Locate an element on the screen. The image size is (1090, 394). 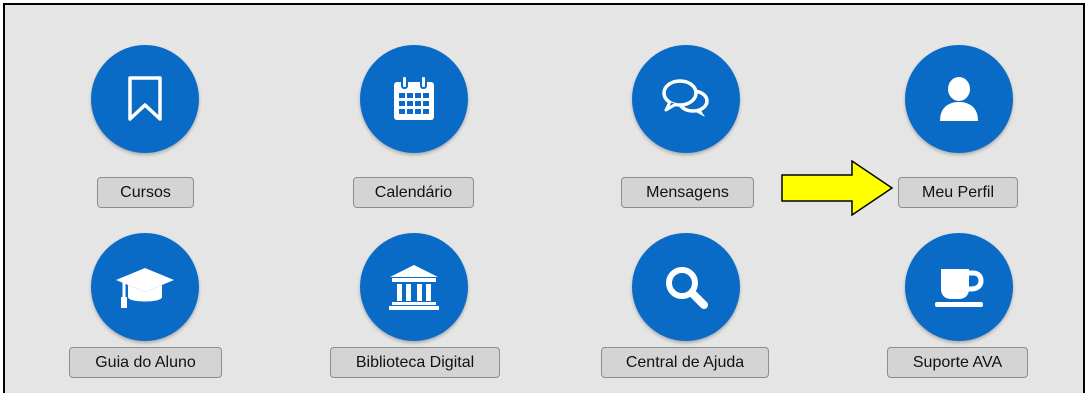
cursos-button: Cursos is located at coordinates (145, 192).